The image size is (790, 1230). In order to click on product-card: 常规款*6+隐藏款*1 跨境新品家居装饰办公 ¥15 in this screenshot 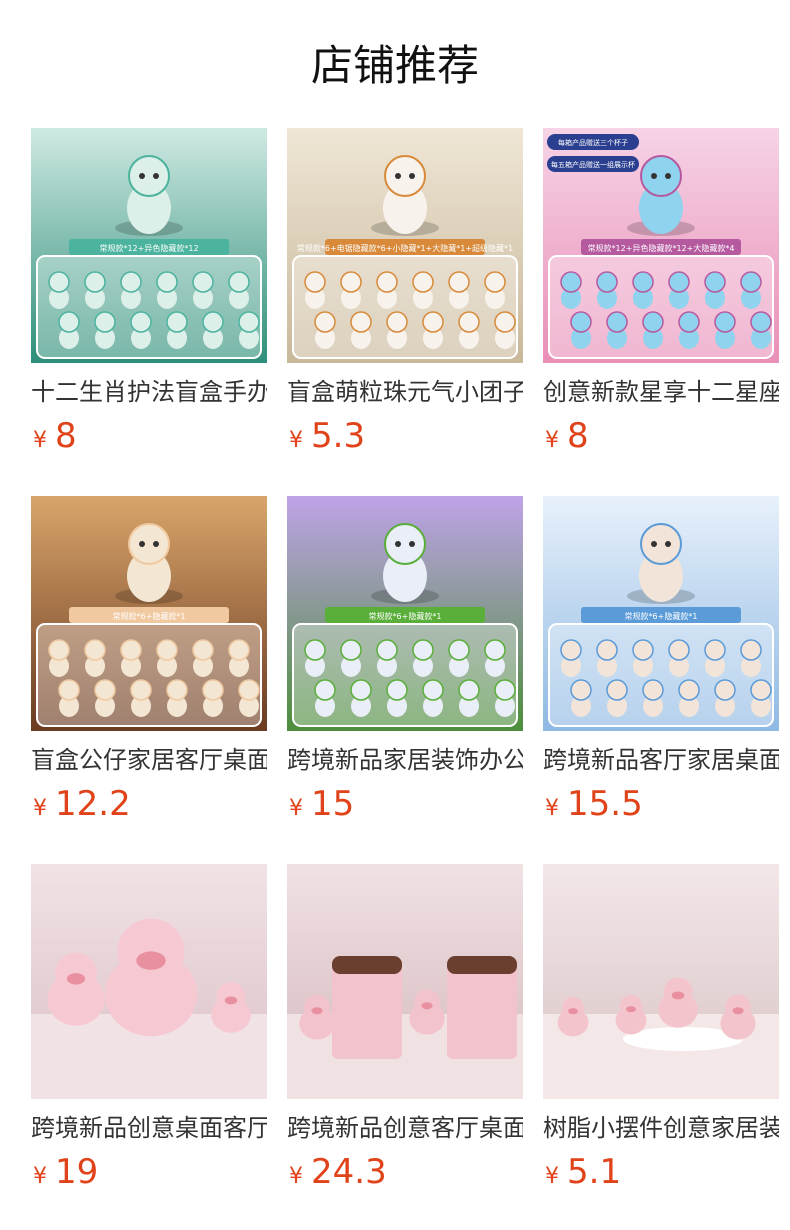, I will do `click(405, 660)`.